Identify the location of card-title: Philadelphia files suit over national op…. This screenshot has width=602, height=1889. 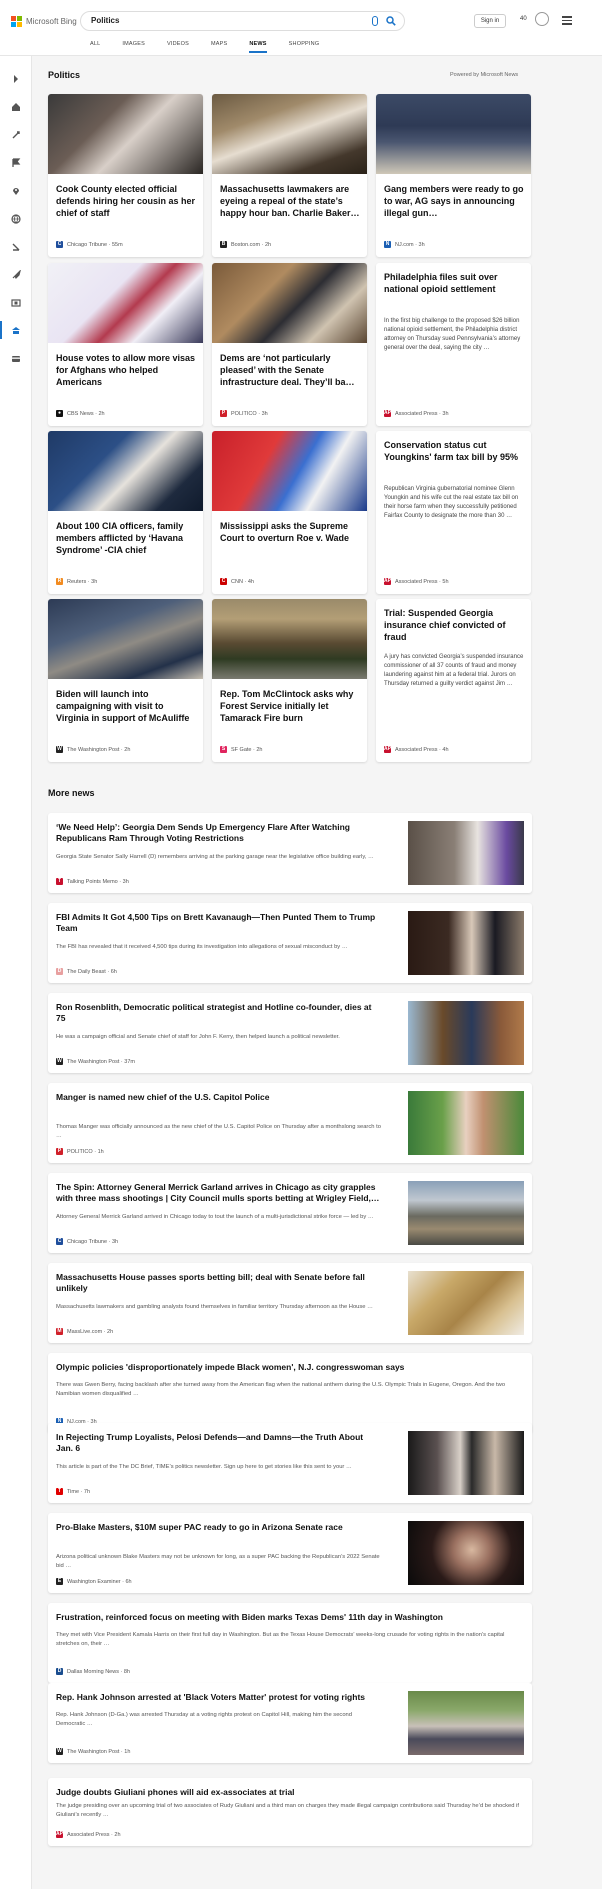
(454, 283).